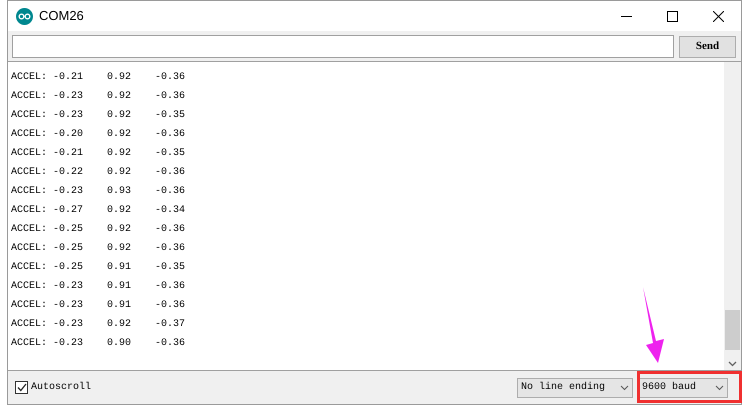 Image resolution: width=747 pixels, height=411 pixels. What do you see at coordinates (119, 344) in the screenshot?
I see `output-value: 0.90` at bounding box center [119, 344].